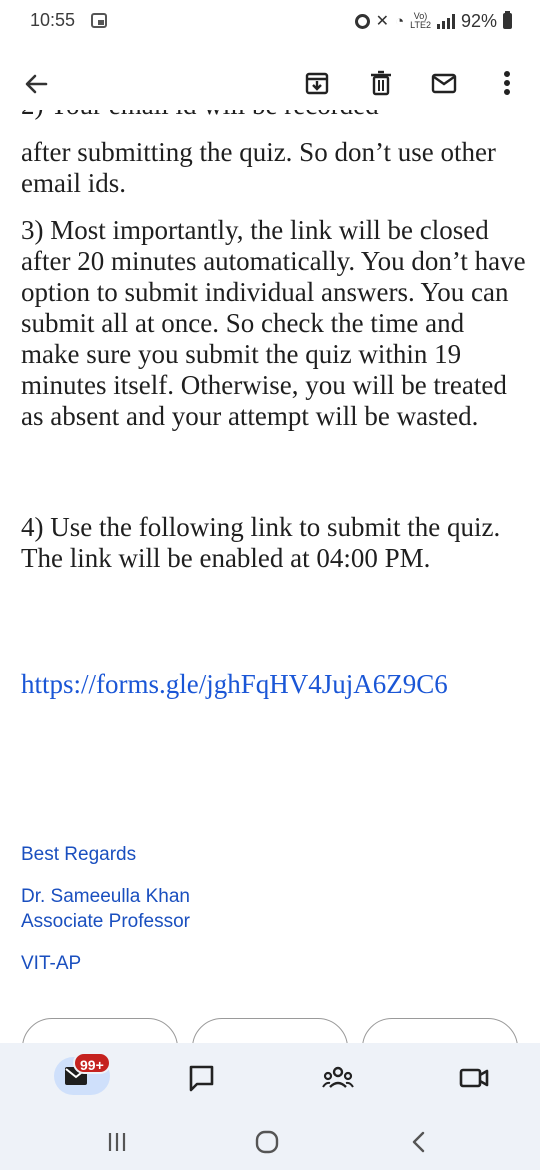 This screenshot has width=540, height=1170. I want to click on system-back-button, so click(419, 1142).